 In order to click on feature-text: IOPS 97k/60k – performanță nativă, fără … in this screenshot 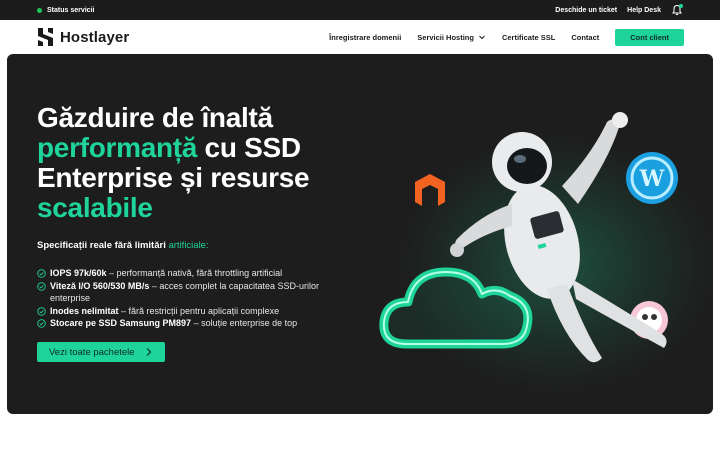, I will do `click(166, 273)`.